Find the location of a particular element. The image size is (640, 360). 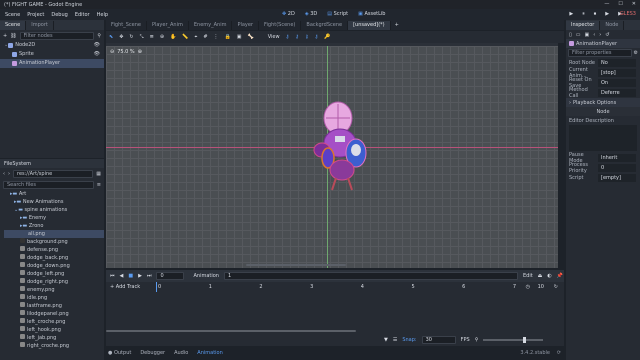

scene-tab: Player_Anim is located at coordinates (168, 25).